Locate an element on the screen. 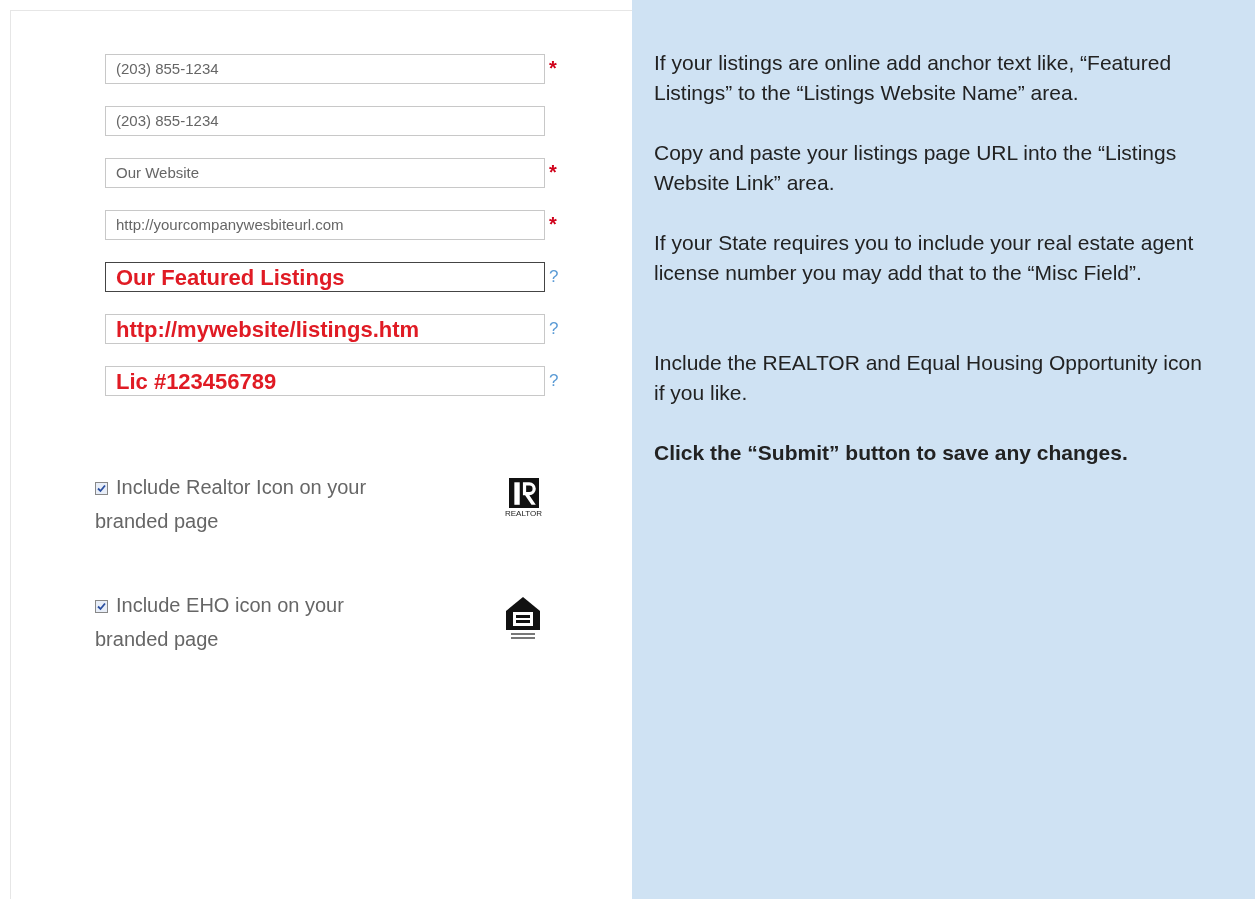 This screenshot has height=899, width=1255. text-input: http://yourcompanywesbiteurl.com is located at coordinates (325, 225).